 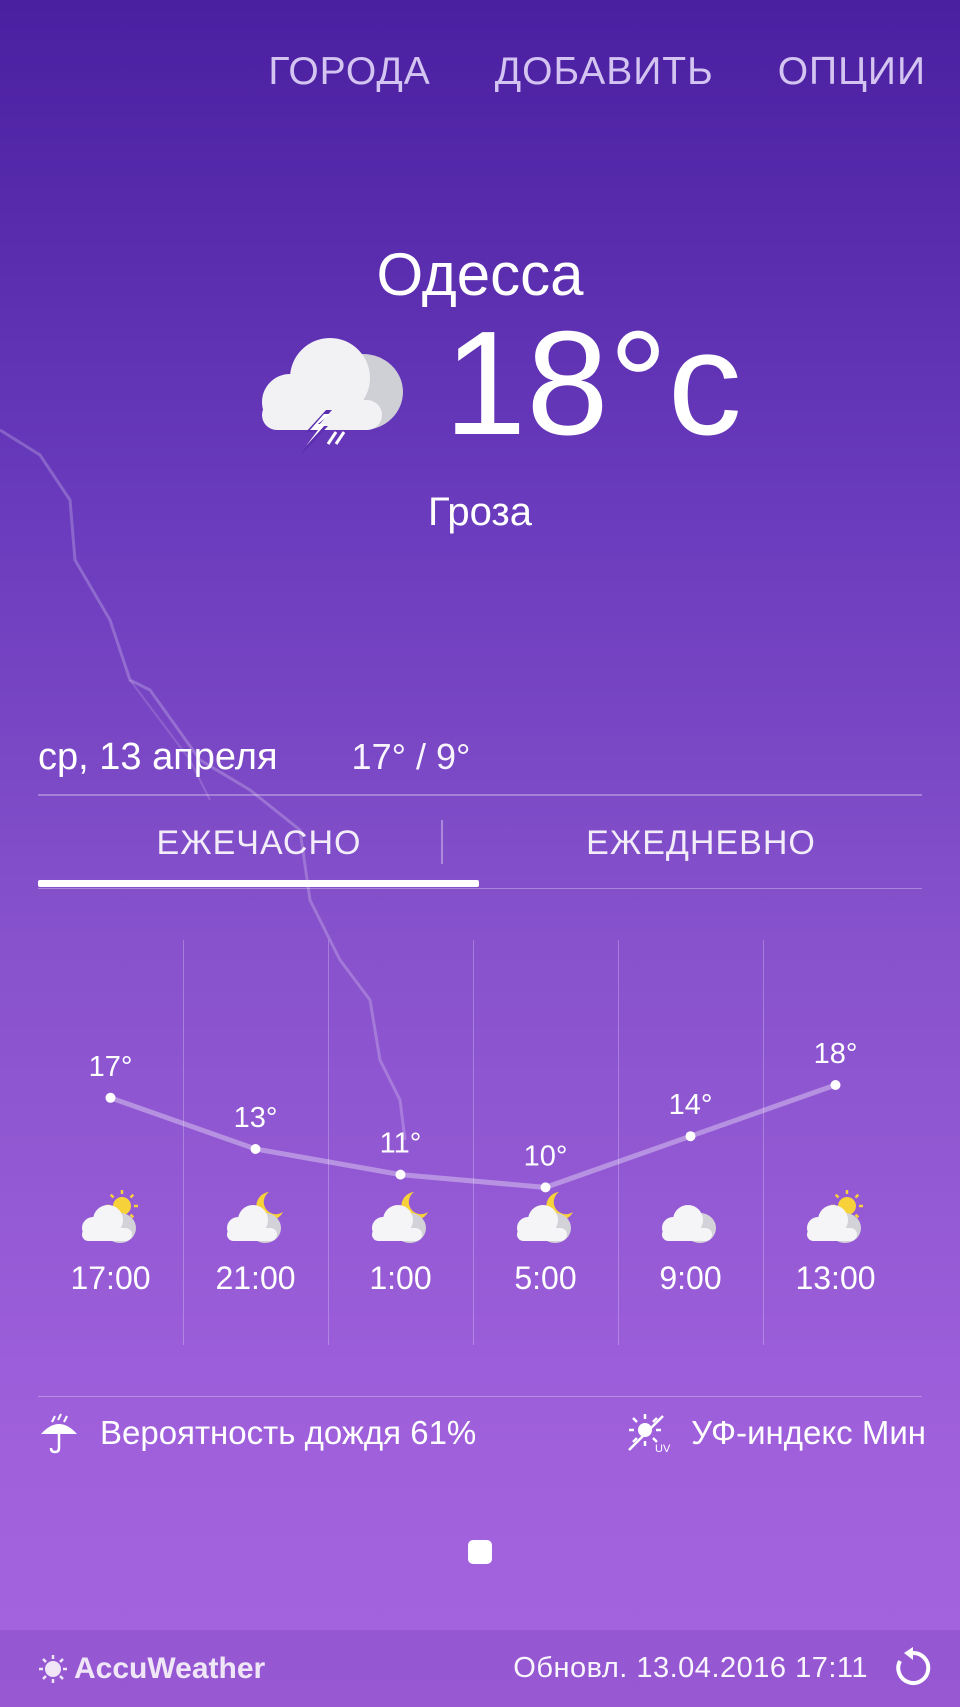 What do you see at coordinates (442, 842) in the screenshot?
I see `tab-divider` at bounding box center [442, 842].